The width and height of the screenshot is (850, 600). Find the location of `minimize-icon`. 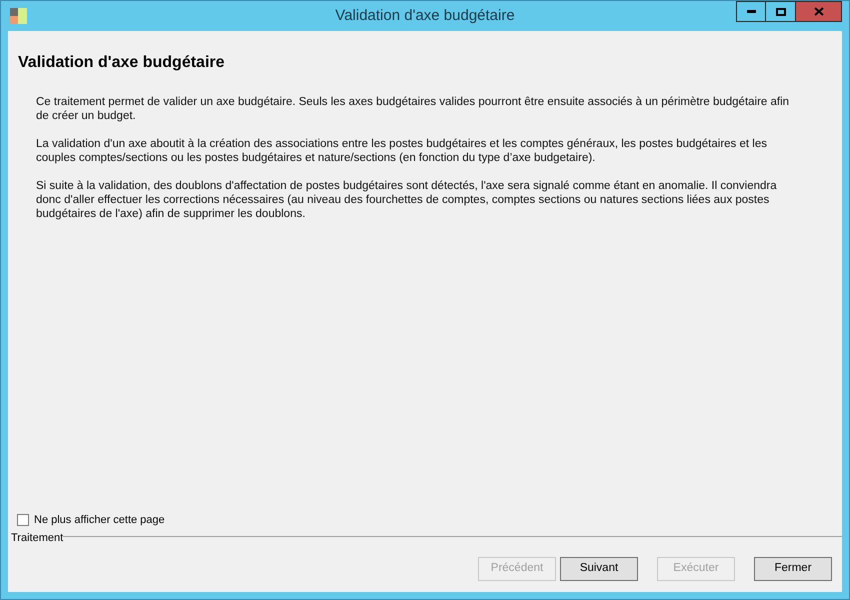

minimize-icon is located at coordinates (751, 11).